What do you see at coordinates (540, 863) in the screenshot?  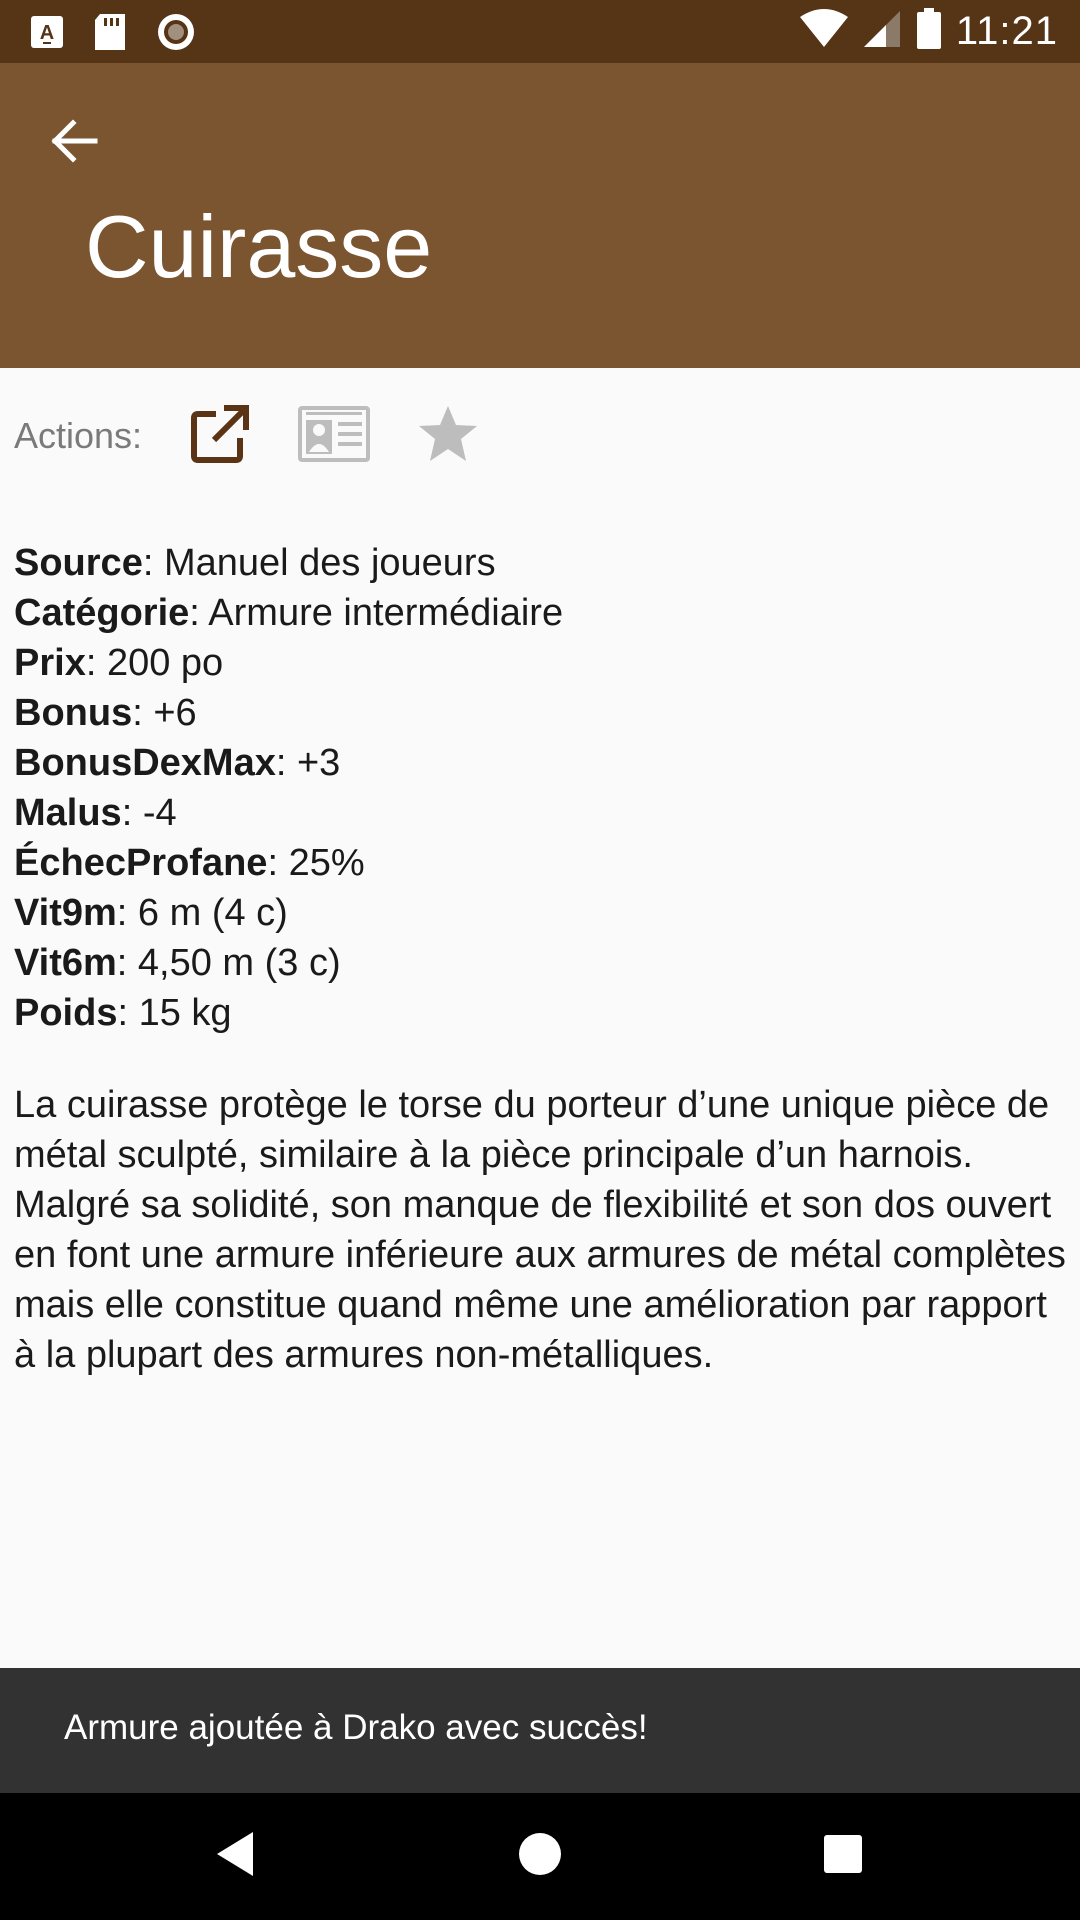 I see `detail-row-arcane-failure: ÉchecProfane: 25%` at bounding box center [540, 863].